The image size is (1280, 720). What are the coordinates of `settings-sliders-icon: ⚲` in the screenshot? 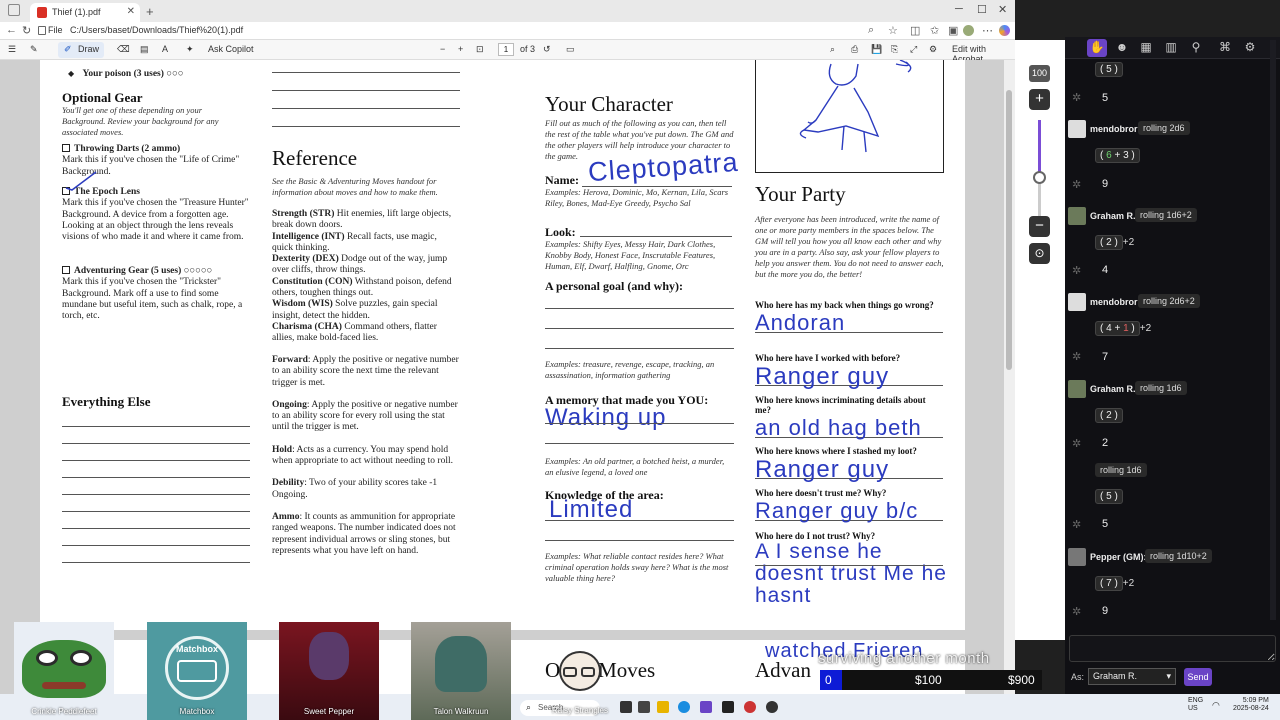 It's located at (1196, 48).